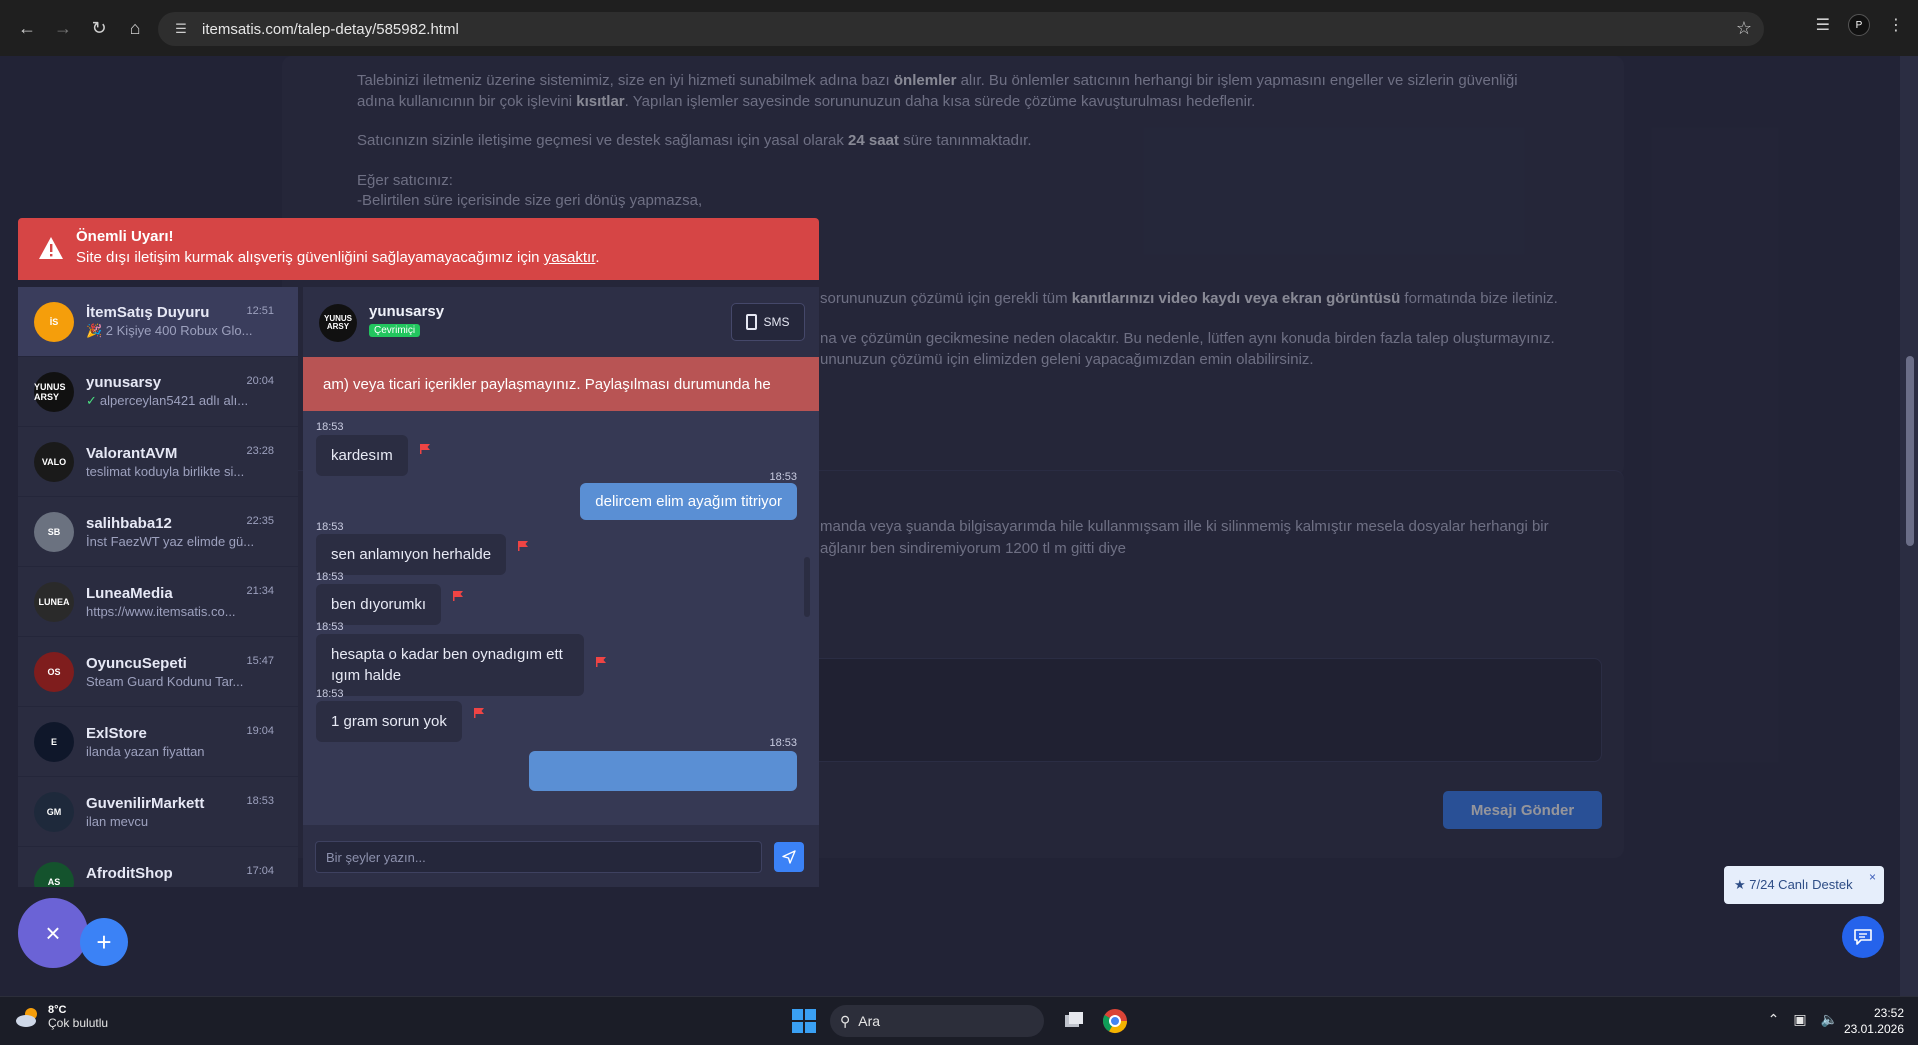 This screenshot has height=1045, width=1918. I want to click on conversation-time: 12:51, so click(260, 311).